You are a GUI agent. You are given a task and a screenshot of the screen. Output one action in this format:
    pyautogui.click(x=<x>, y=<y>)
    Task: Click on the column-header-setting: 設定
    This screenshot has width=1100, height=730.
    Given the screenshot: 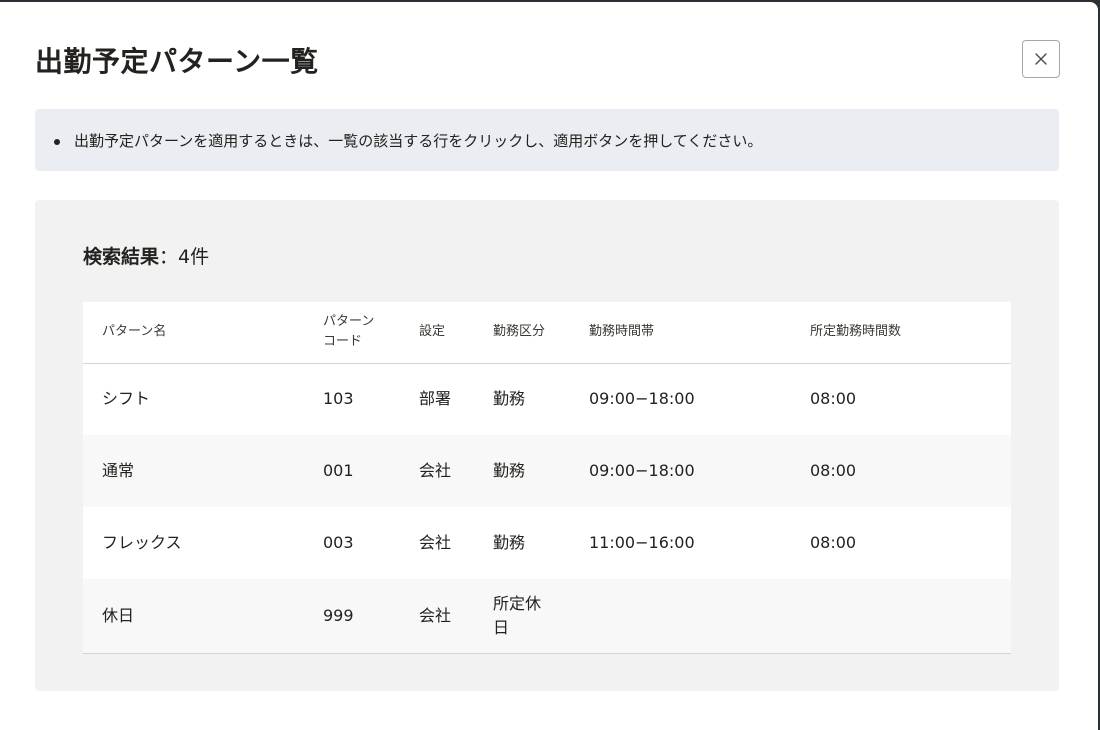 What is the action you would take?
    pyautogui.click(x=437, y=333)
    